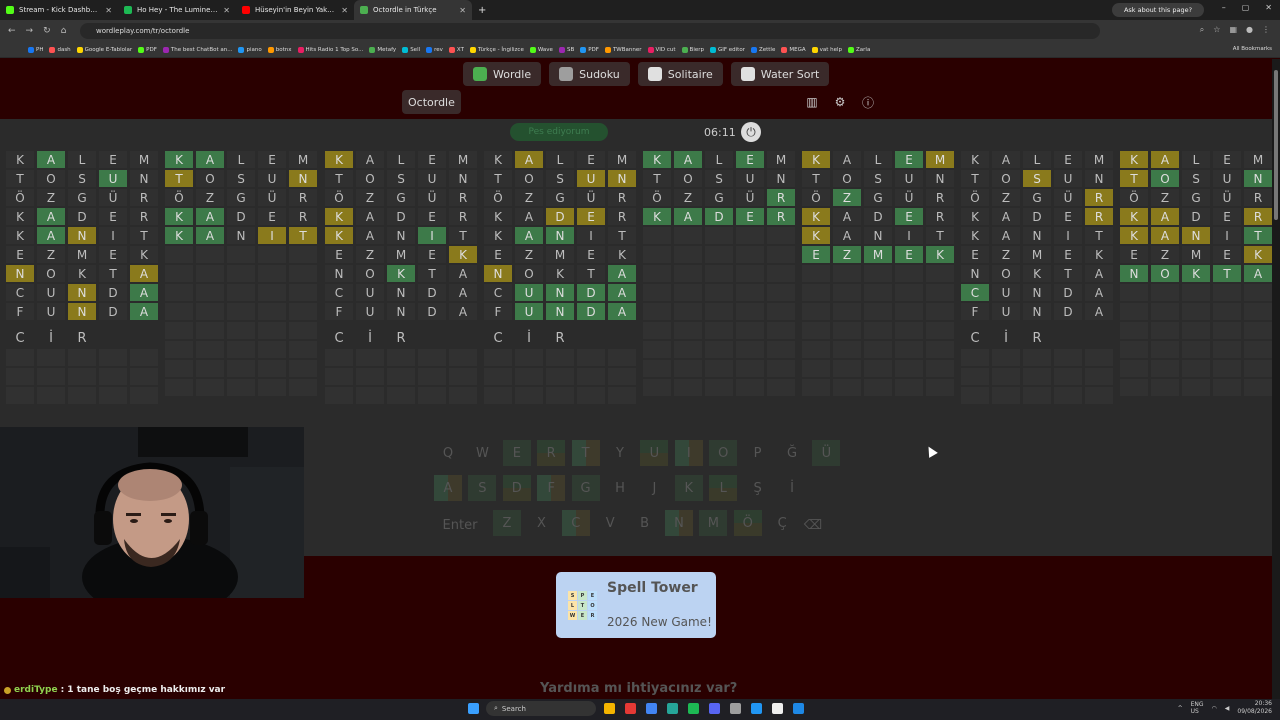  What do you see at coordinates (782, 523) in the screenshot?
I see `key-Ç: Ç` at bounding box center [782, 523].